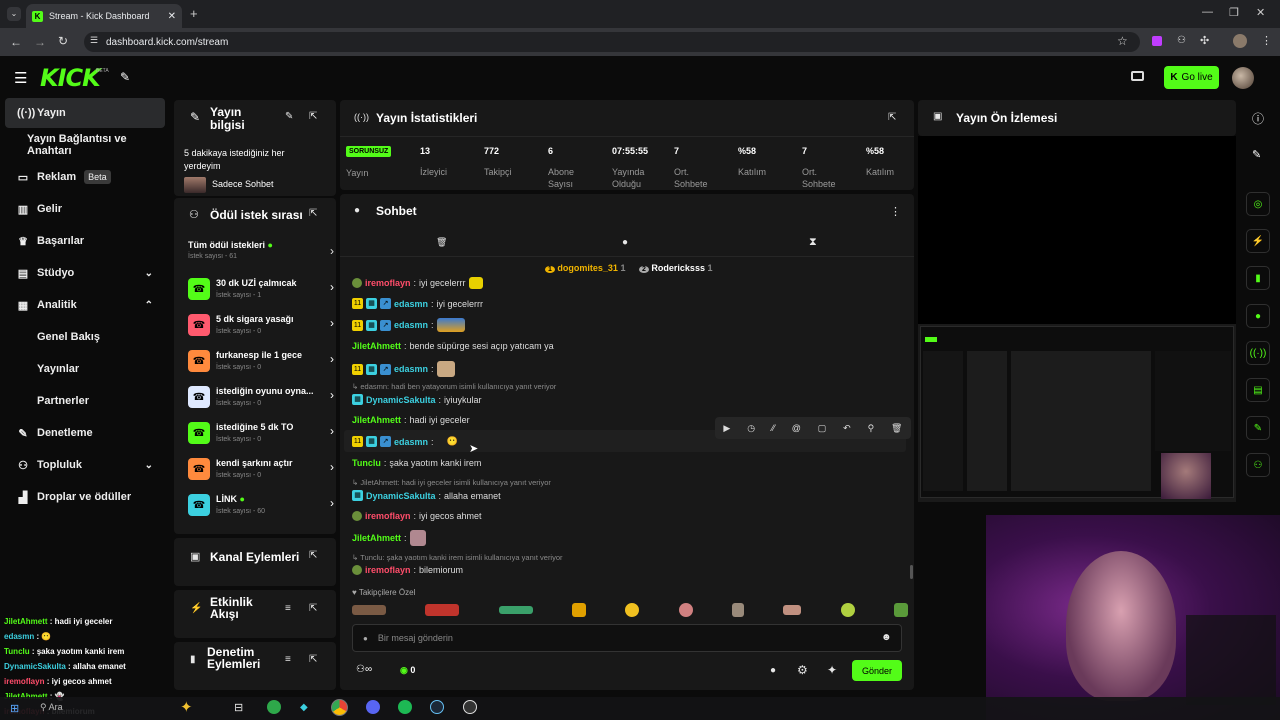  What do you see at coordinates (877, 670) in the screenshot?
I see `send-button: Gönder` at bounding box center [877, 670].